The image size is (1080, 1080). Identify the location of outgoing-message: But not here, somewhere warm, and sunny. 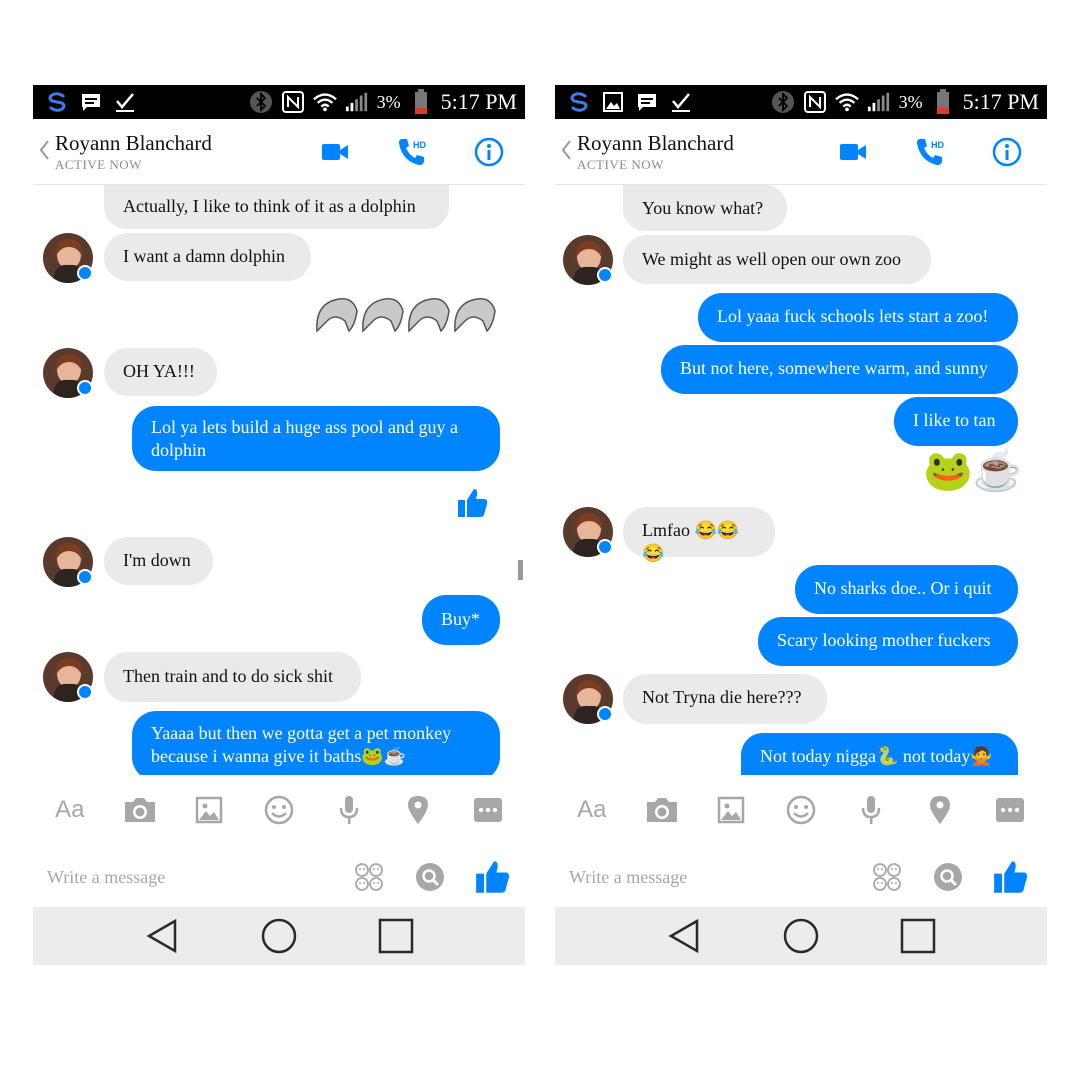
(839, 369).